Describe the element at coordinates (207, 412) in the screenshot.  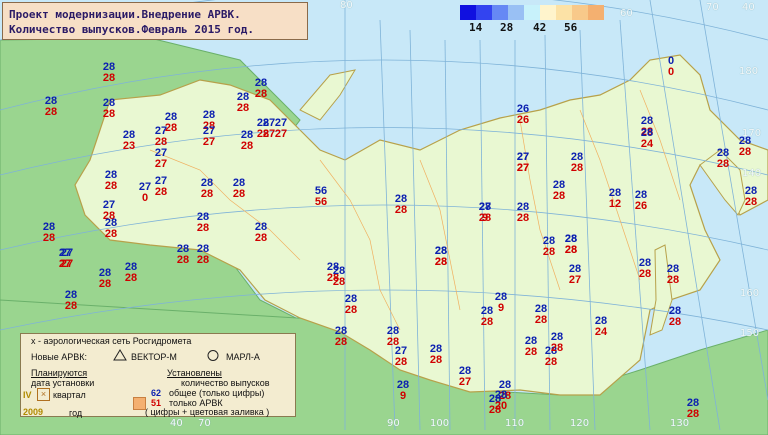
I see `legend-digits-fill: ( цифры + цветовая заливка )` at that location.